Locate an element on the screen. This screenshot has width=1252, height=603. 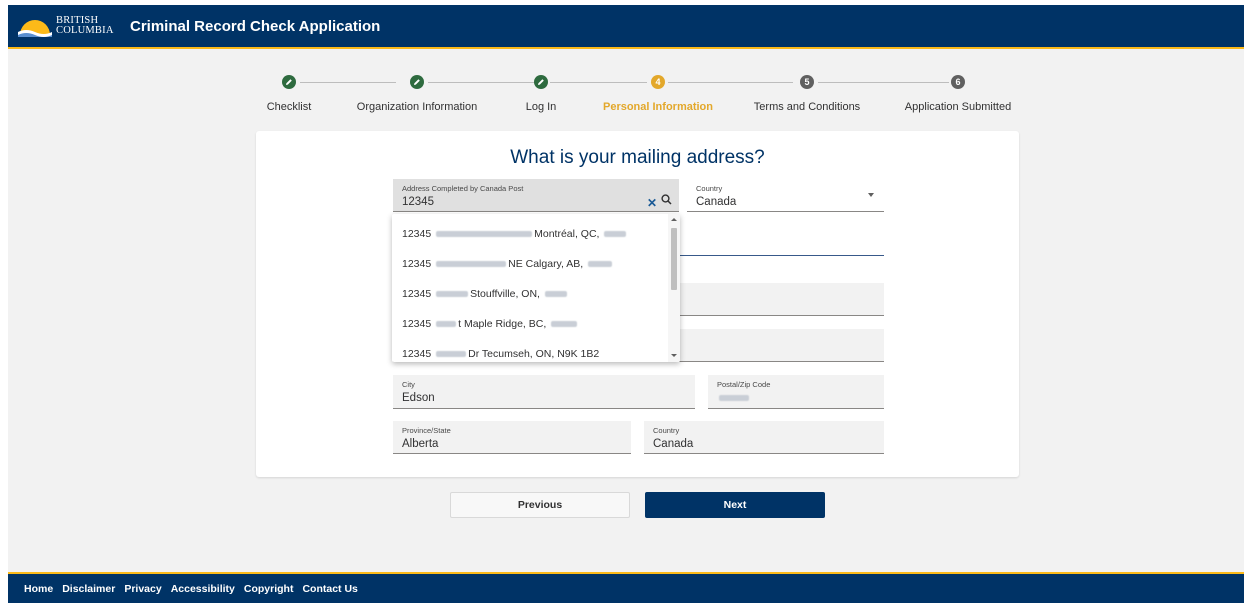
sun-icon is located at coordinates (35, 28).